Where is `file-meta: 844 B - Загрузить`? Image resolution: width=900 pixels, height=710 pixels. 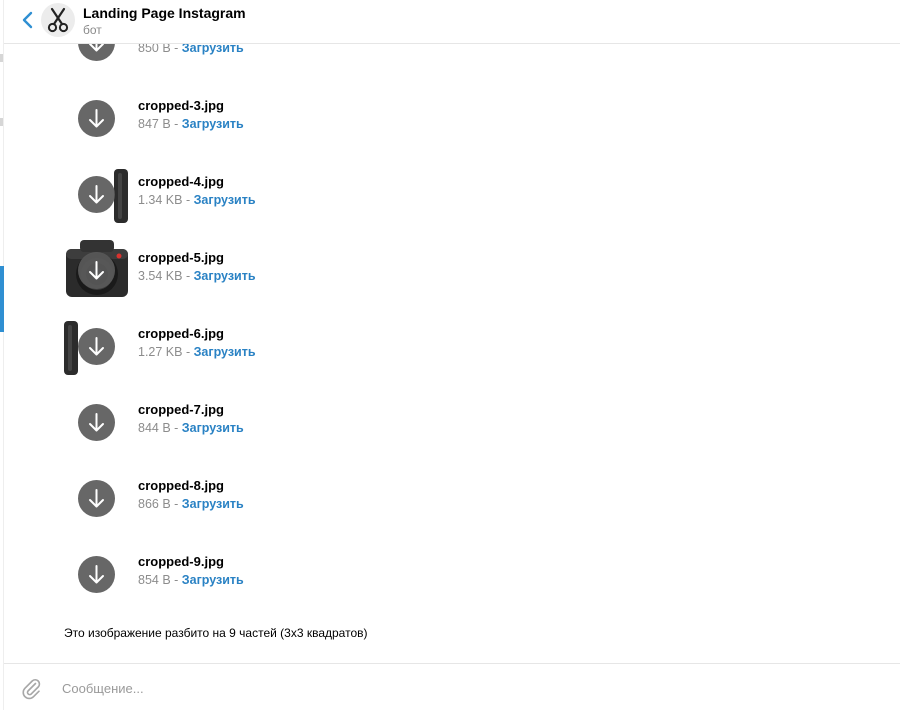
file-meta: 844 B - Загрузить is located at coordinates (191, 428).